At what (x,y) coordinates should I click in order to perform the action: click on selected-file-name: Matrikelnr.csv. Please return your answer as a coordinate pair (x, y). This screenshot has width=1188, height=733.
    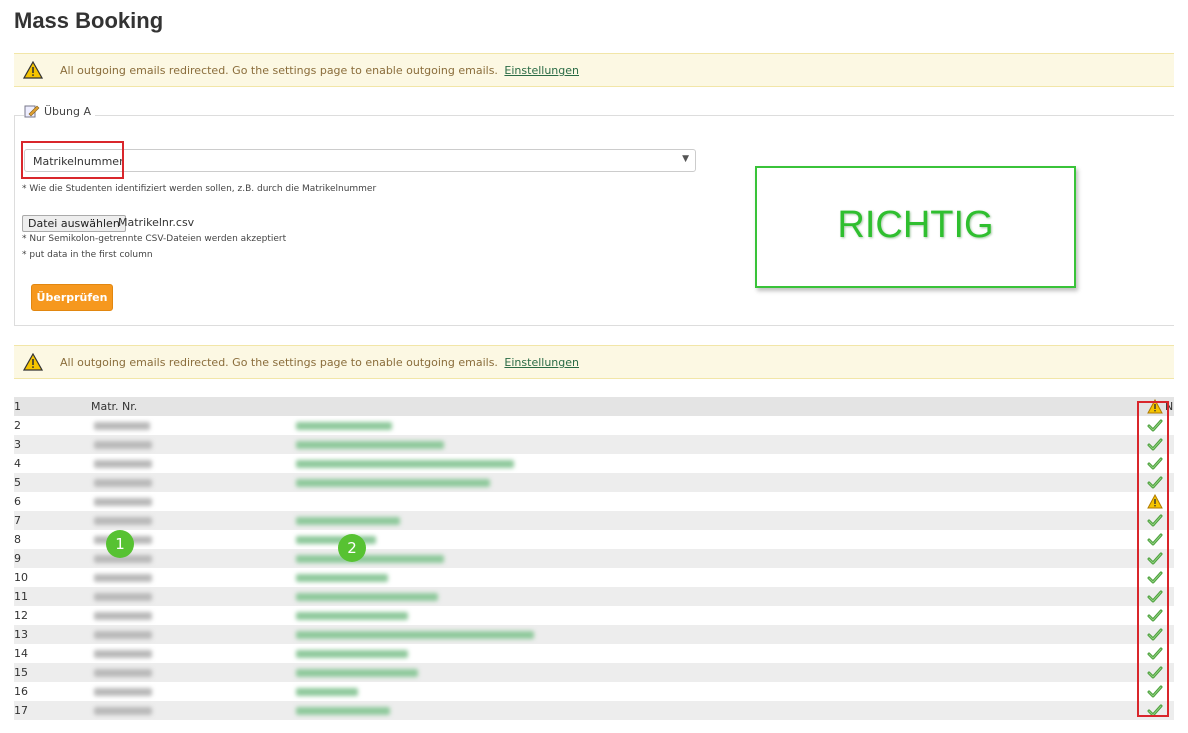
    Looking at the image, I should click on (156, 222).